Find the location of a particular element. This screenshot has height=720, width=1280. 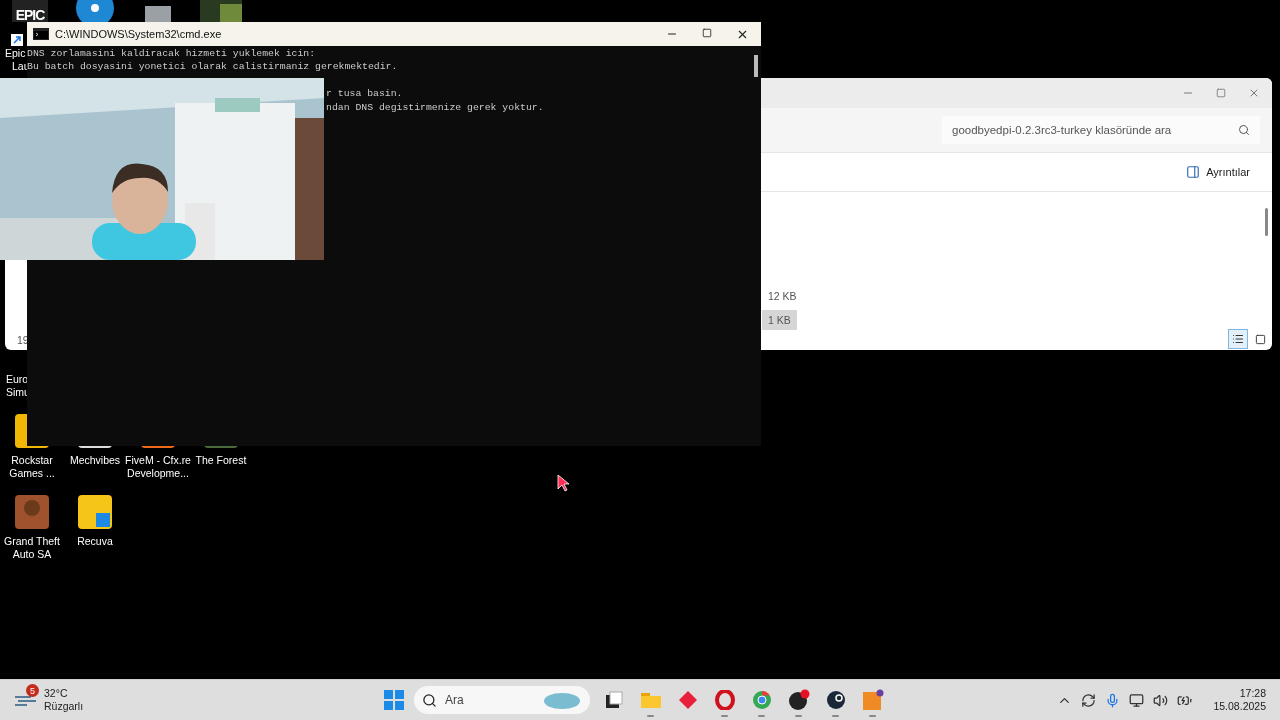

record-icon is located at coordinates (798, 700).